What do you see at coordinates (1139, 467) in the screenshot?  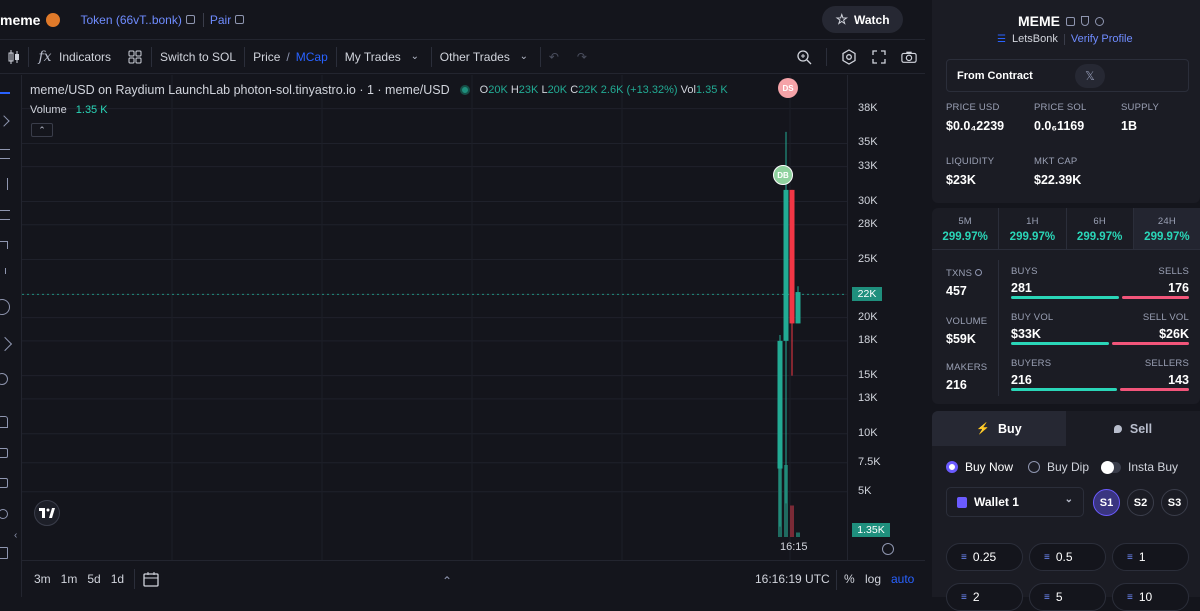 I see `insta-buy-toggle: Insta Buy` at bounding box center [1139, 467].